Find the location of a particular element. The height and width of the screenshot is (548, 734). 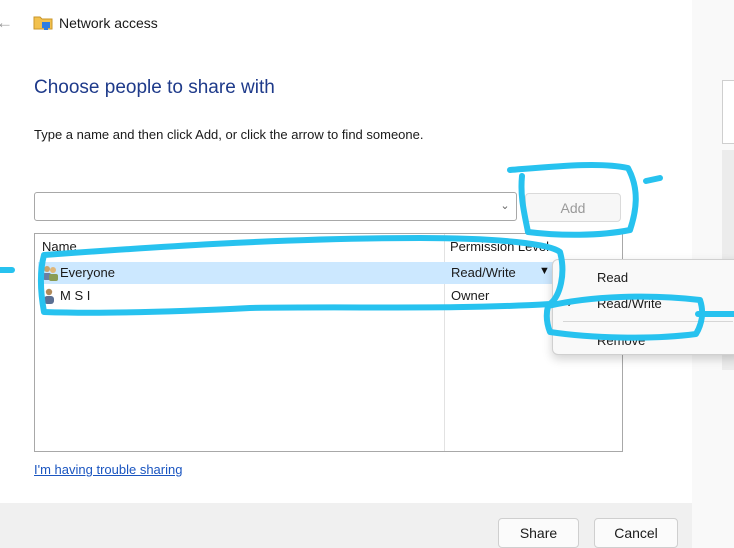

cancel-button: Cancel is located at coordinates (636, 533).